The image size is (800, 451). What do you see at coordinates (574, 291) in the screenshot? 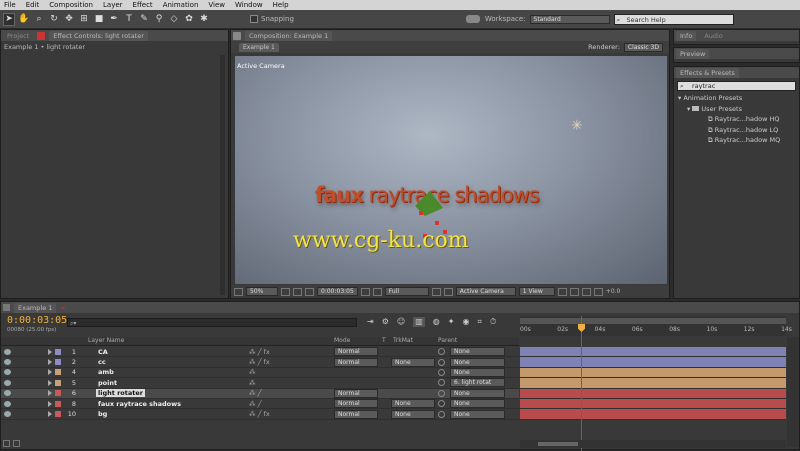
I see `fast-previews-icon` at bounding box center [574, 291].